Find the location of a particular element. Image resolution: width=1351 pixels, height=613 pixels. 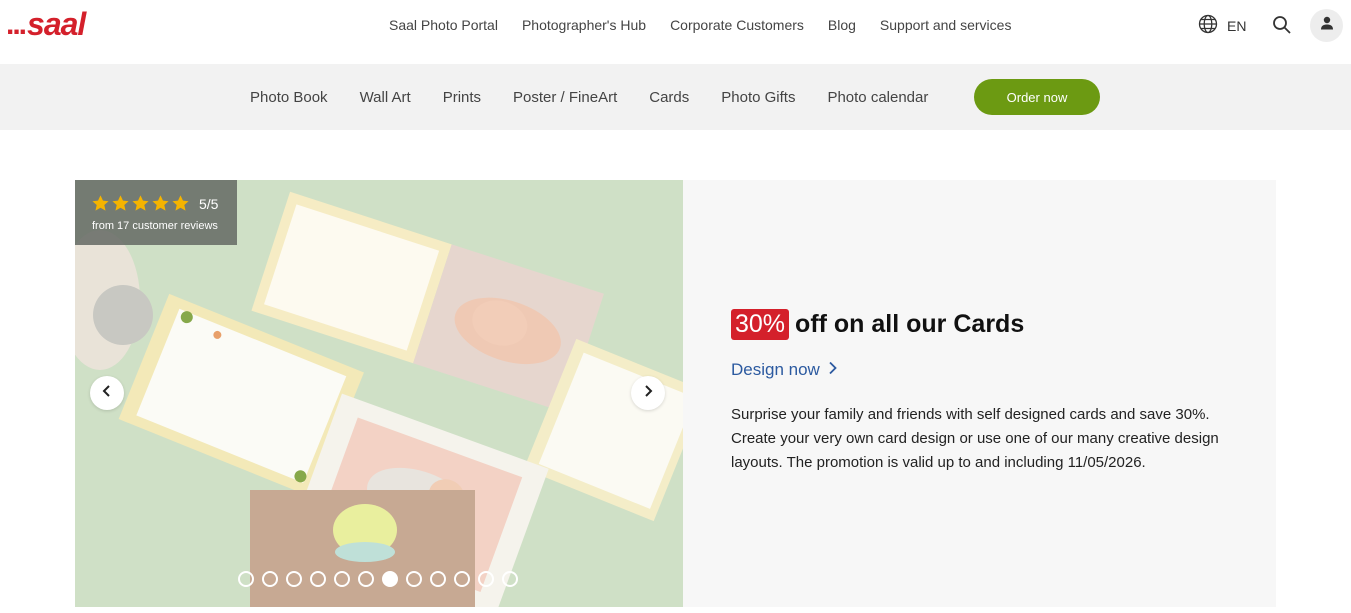

search-icon is located at coordinates (1282, 27).